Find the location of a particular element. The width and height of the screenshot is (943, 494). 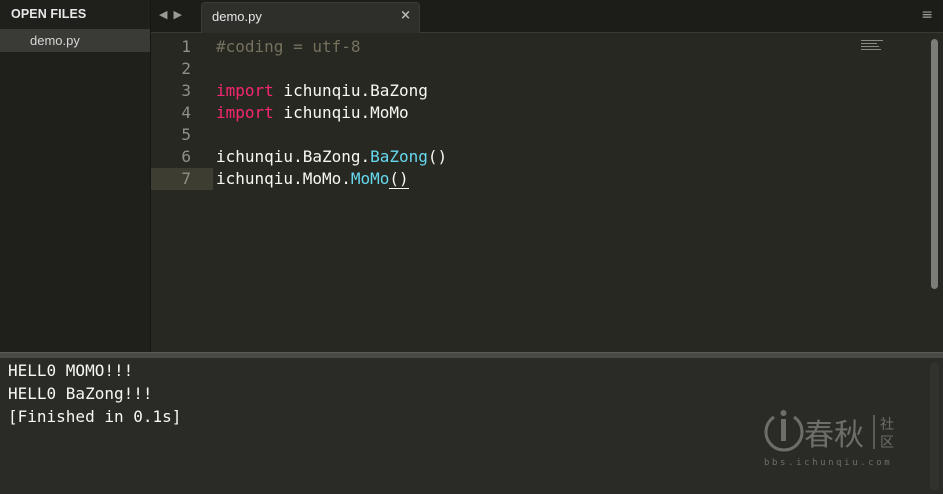

code-token-plain: ichunqiu.MoMo. is located at coordinates (283, 178).